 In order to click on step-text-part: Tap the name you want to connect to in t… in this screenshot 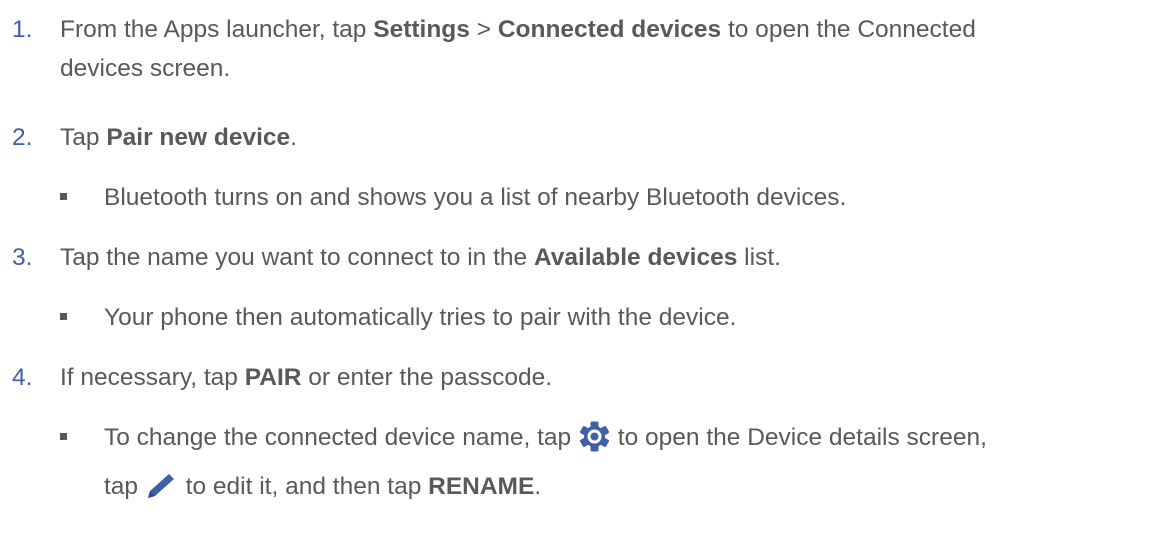, I will do `click(297, 257)`.